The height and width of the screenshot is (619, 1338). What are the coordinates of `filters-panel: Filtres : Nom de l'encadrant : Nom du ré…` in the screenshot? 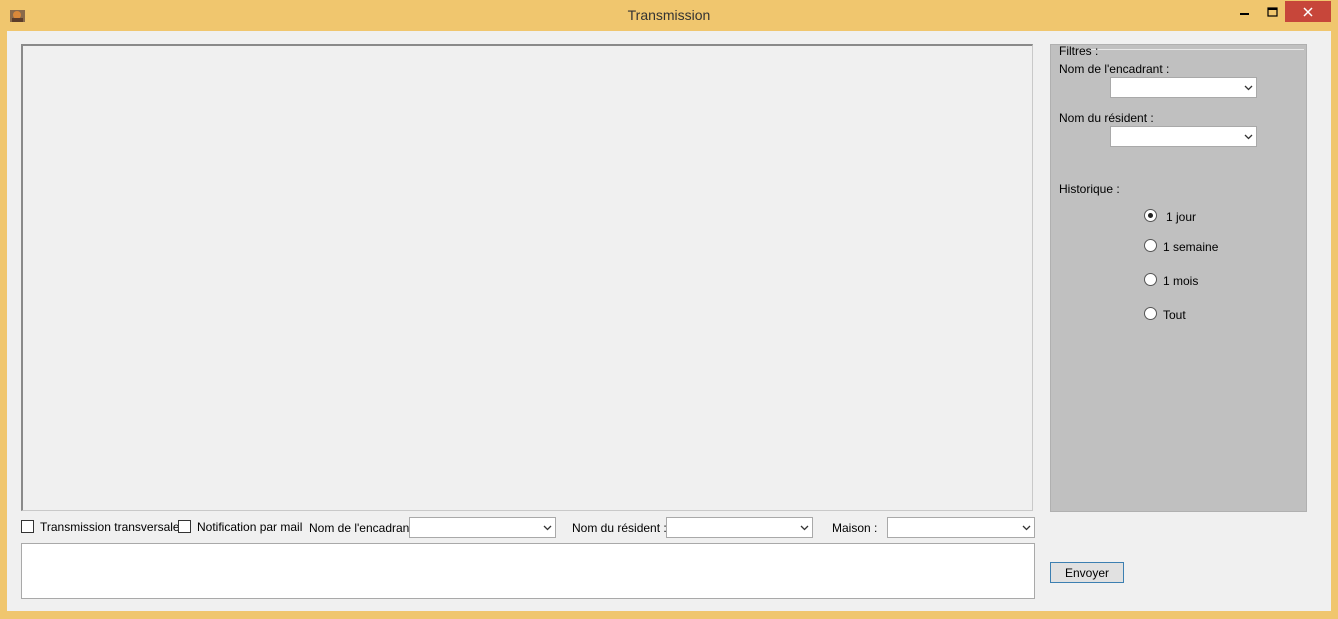 It's located at (1178, 278).